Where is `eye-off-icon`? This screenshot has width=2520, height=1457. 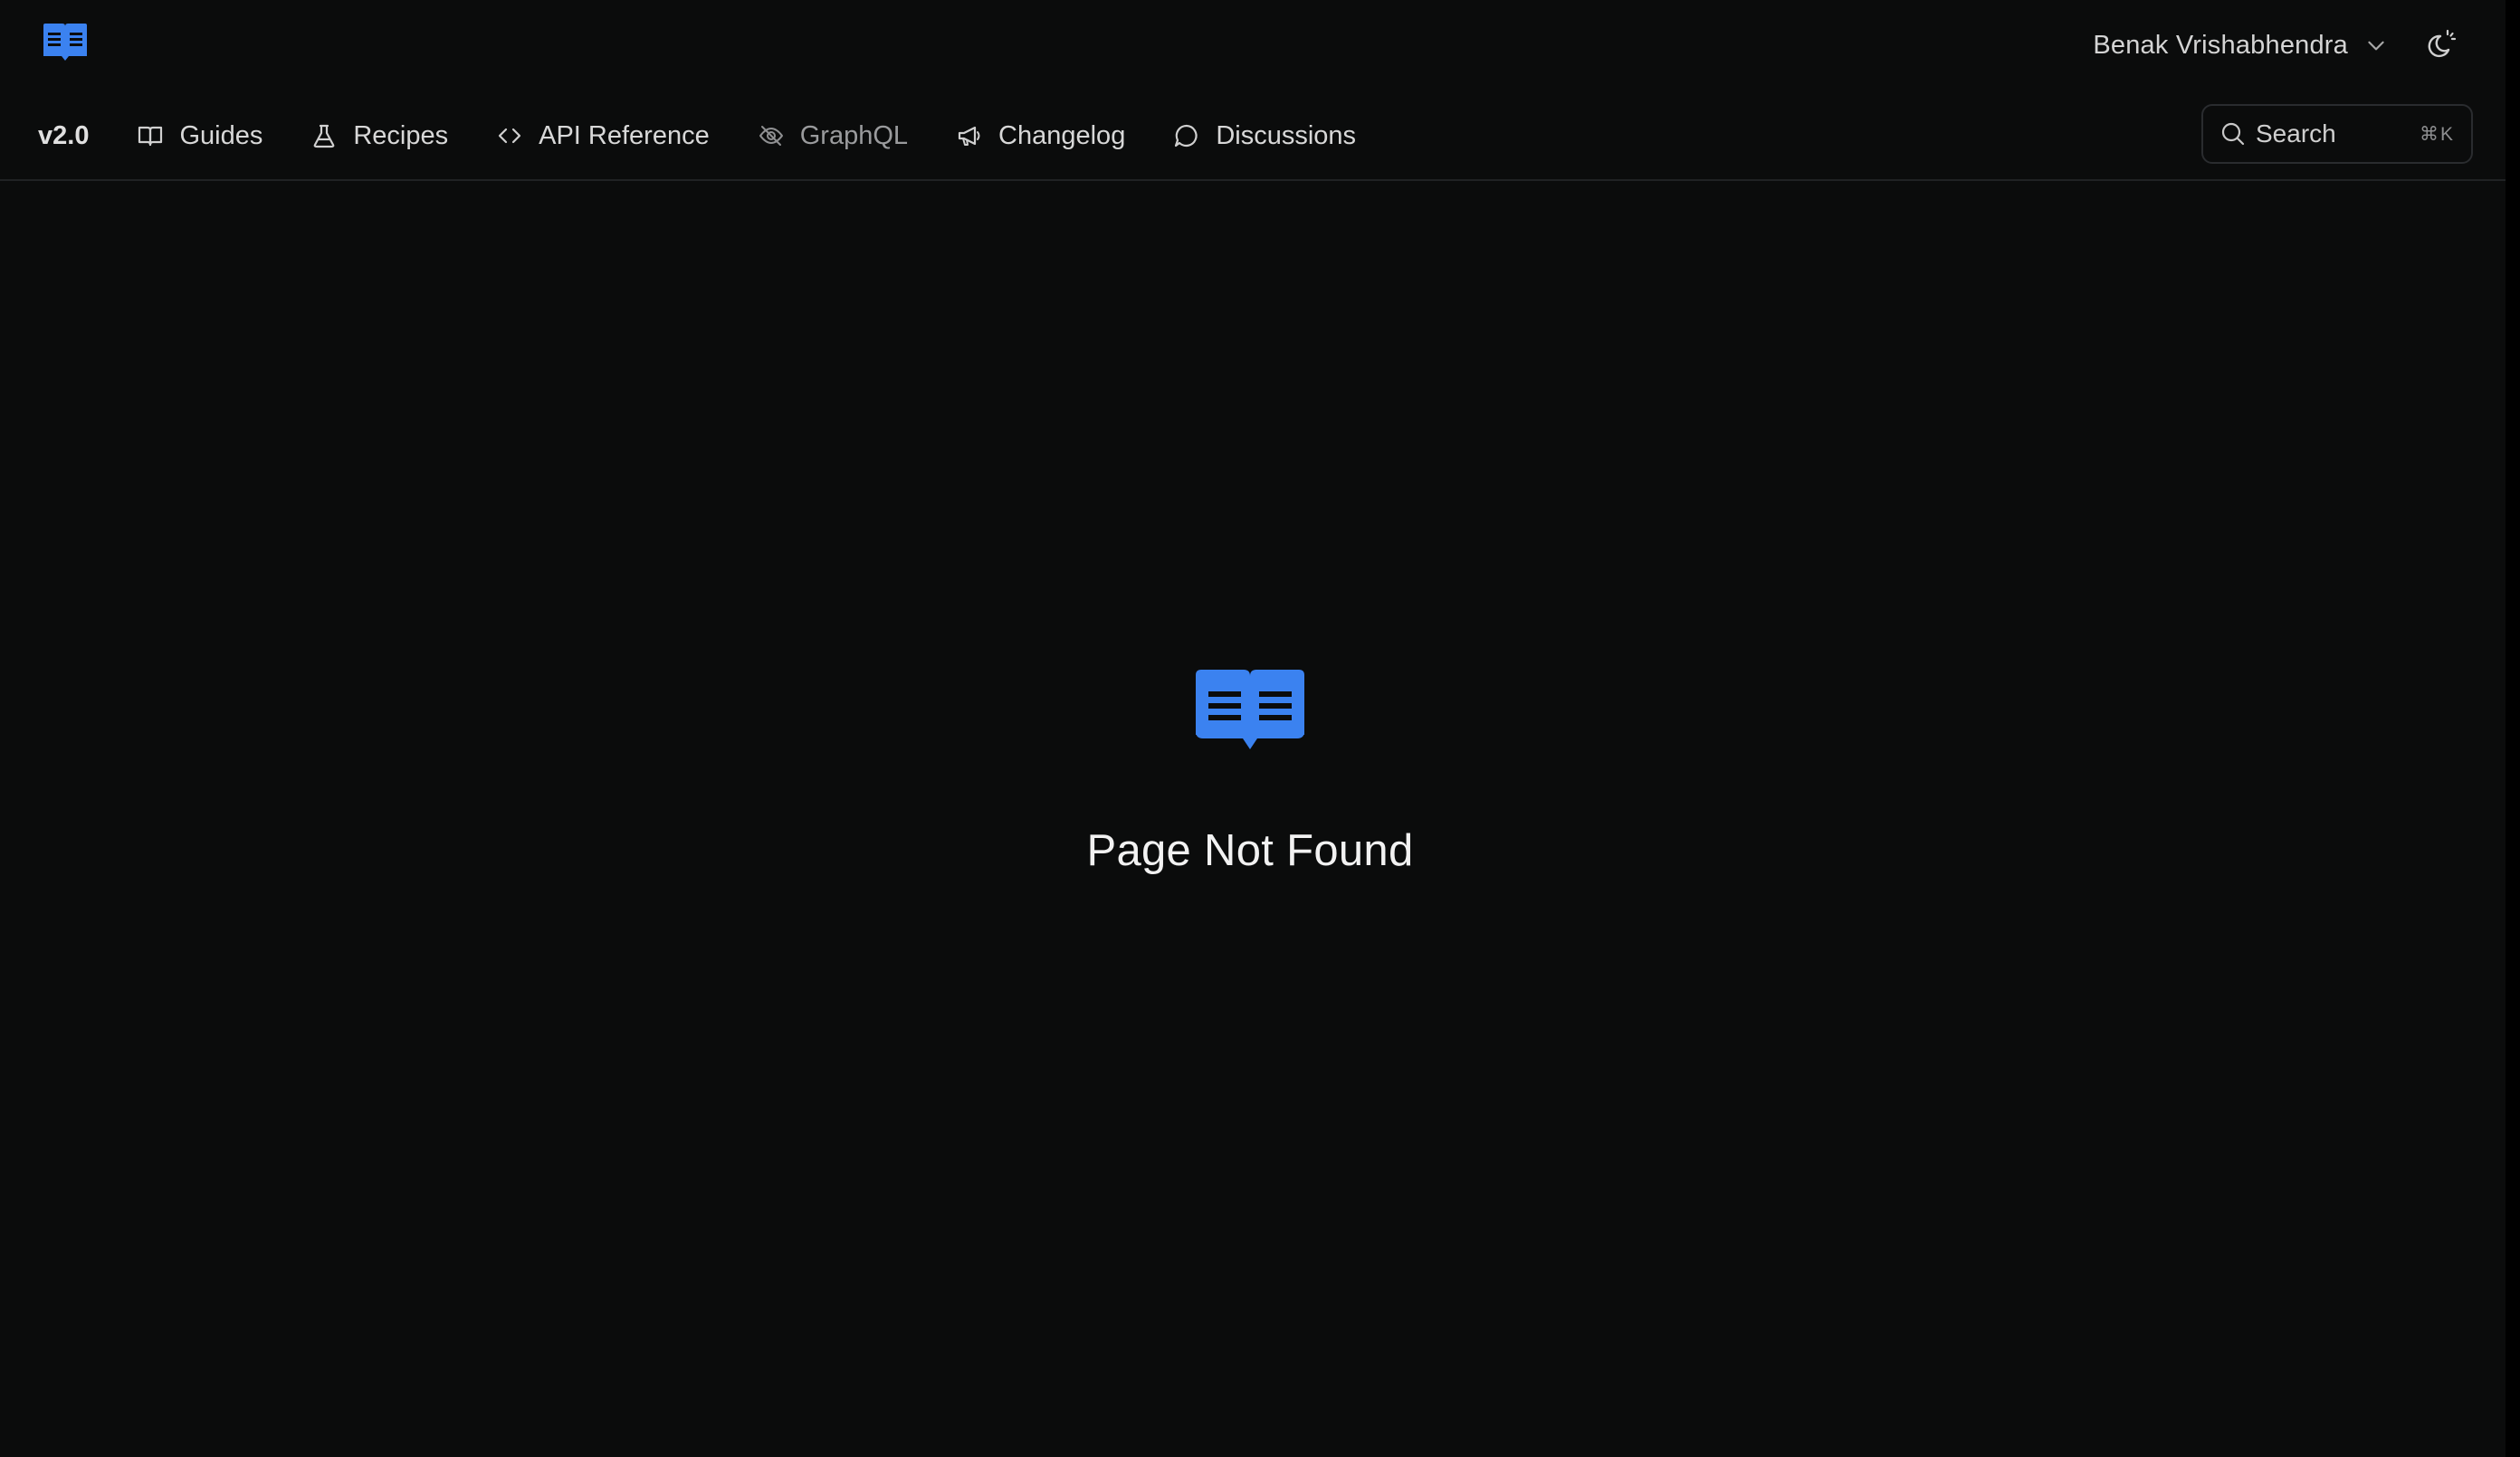
eye-off-icon is located at coordinates (771, 136).